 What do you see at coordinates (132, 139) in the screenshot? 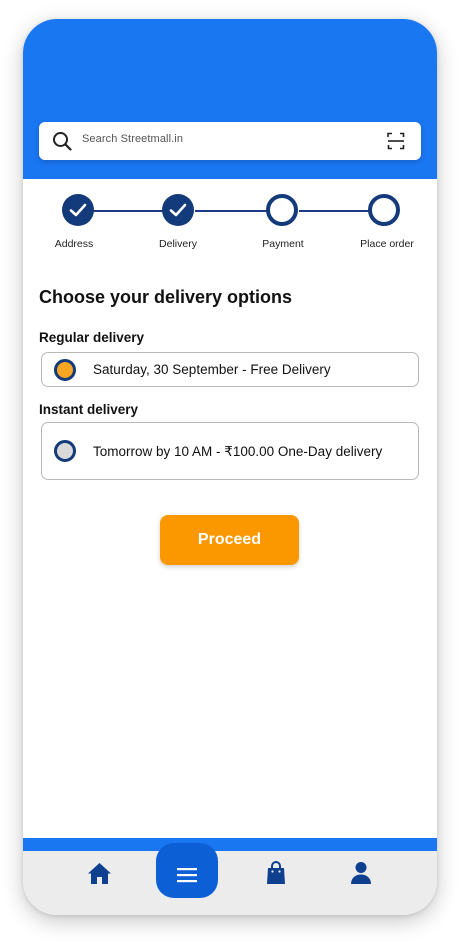
I see `search-input: Search Streetmall.in` at bounding box center [132, 139].